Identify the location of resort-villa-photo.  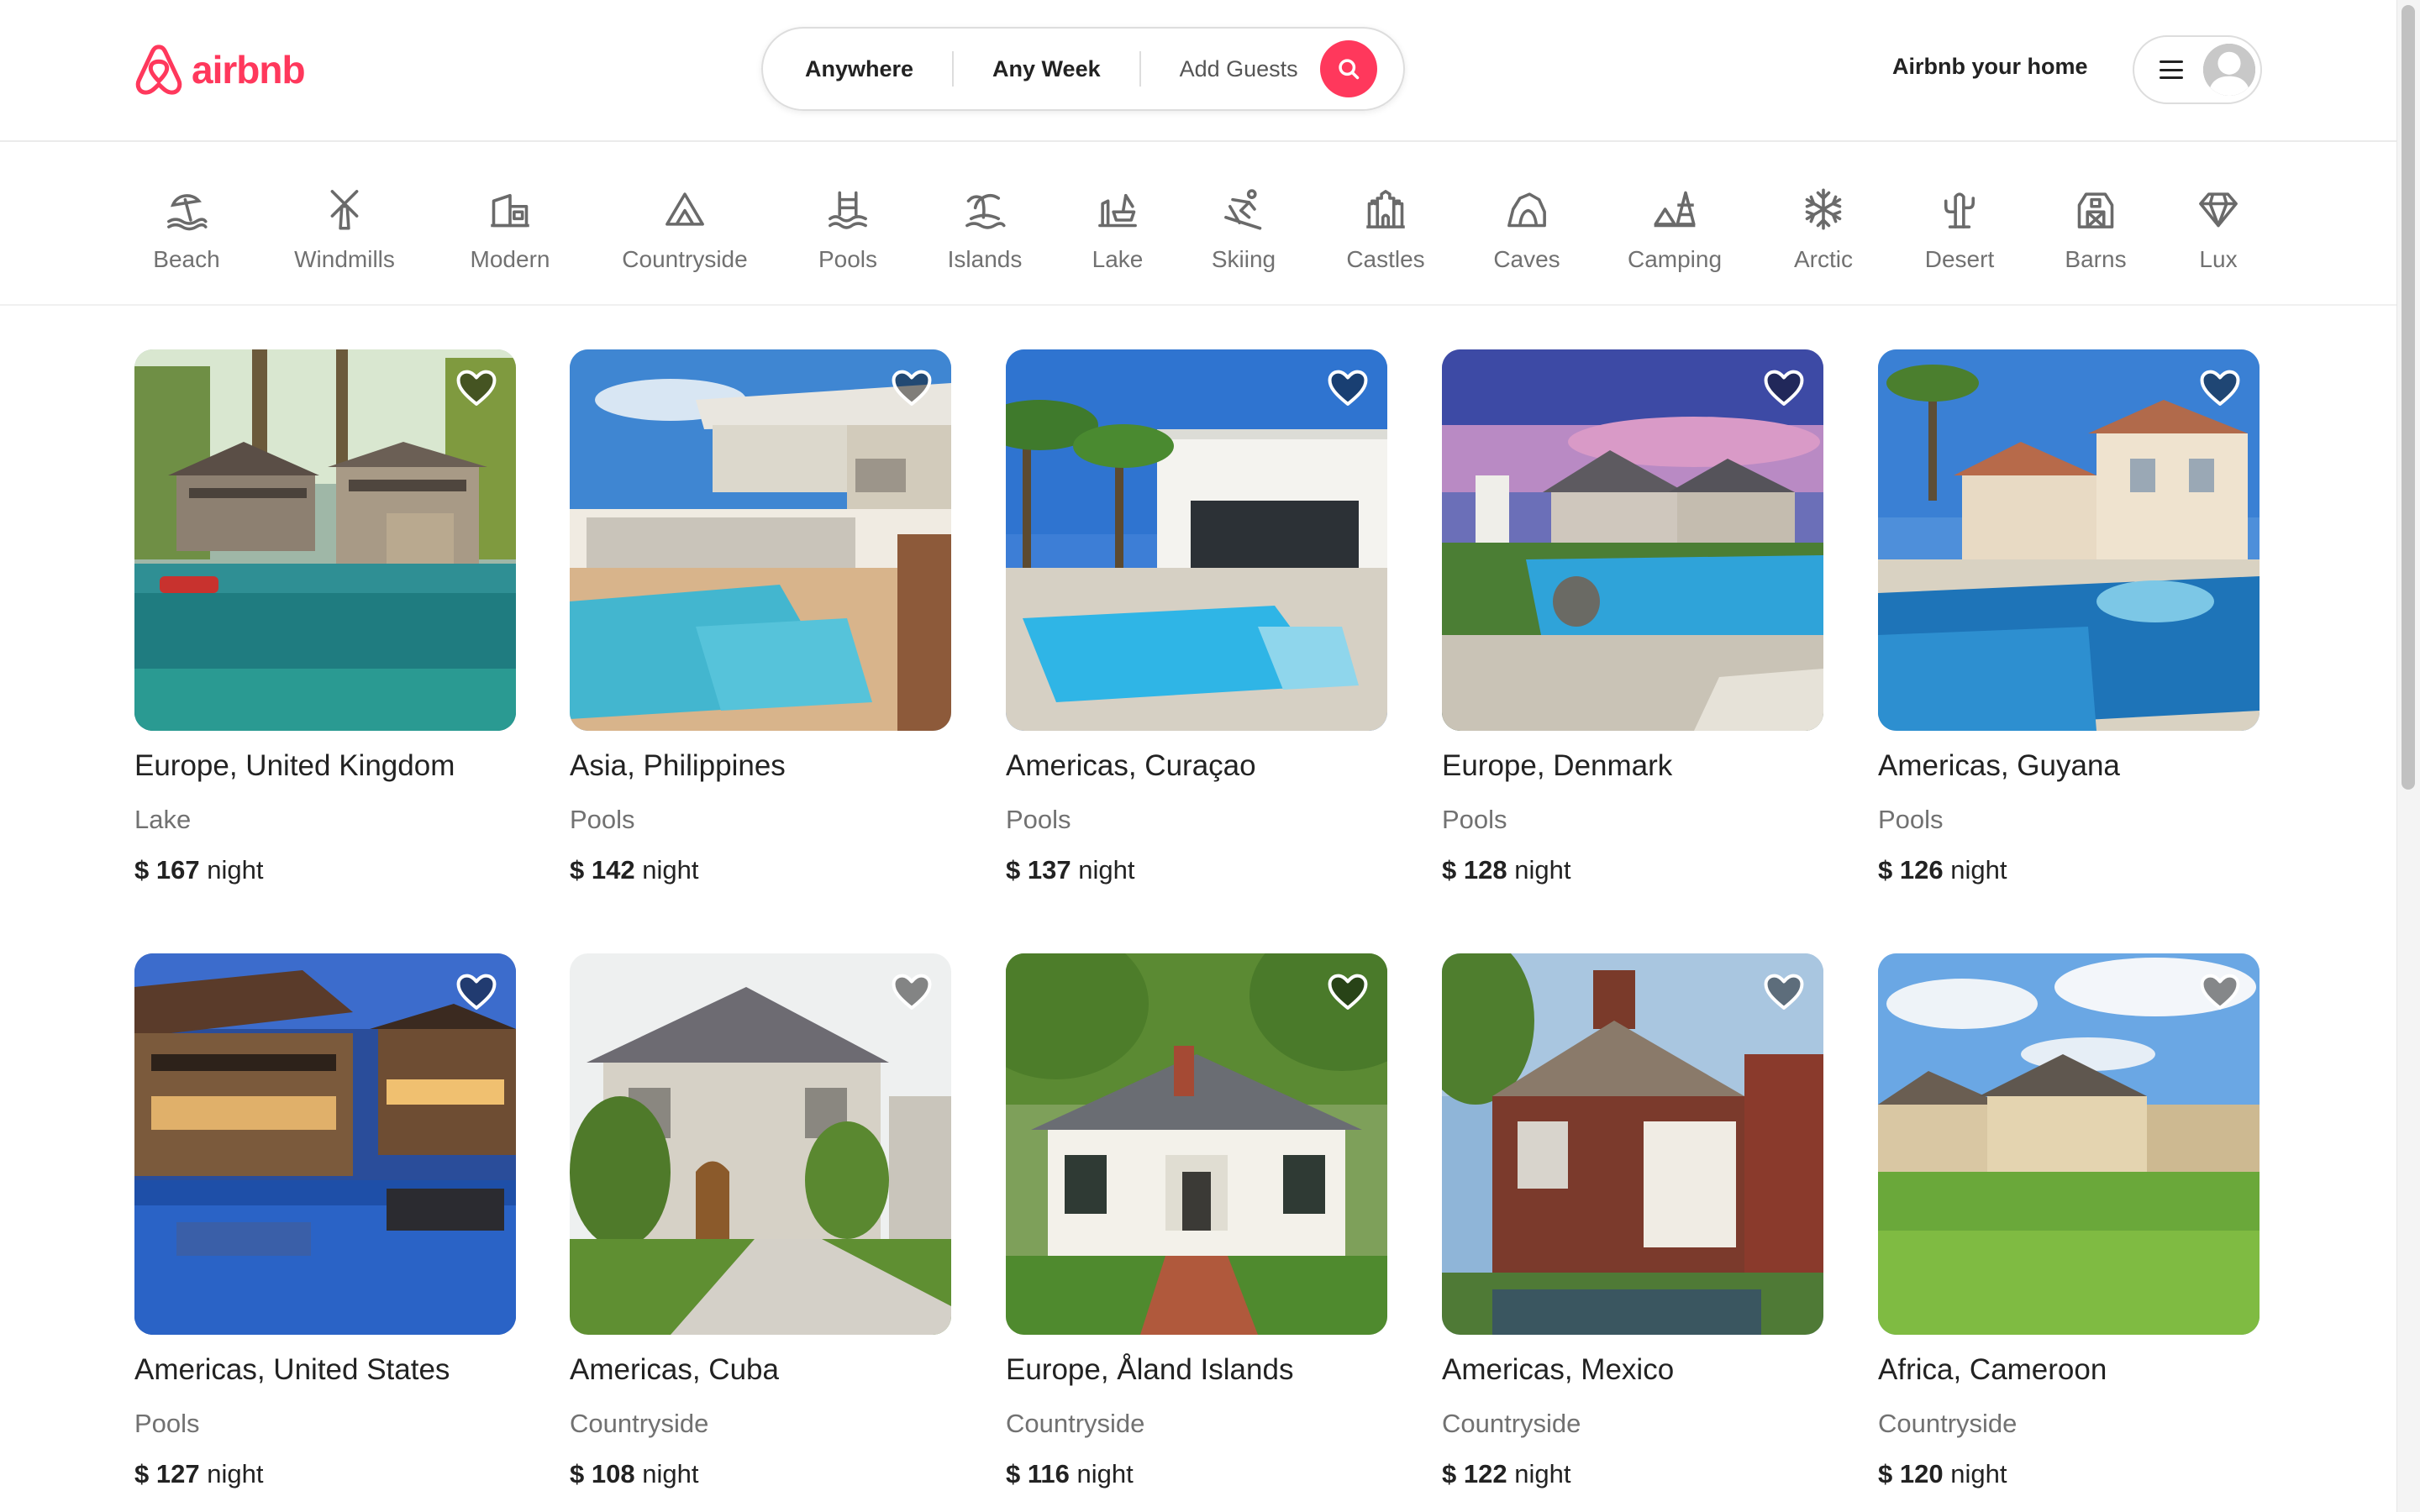
(325, 1144).